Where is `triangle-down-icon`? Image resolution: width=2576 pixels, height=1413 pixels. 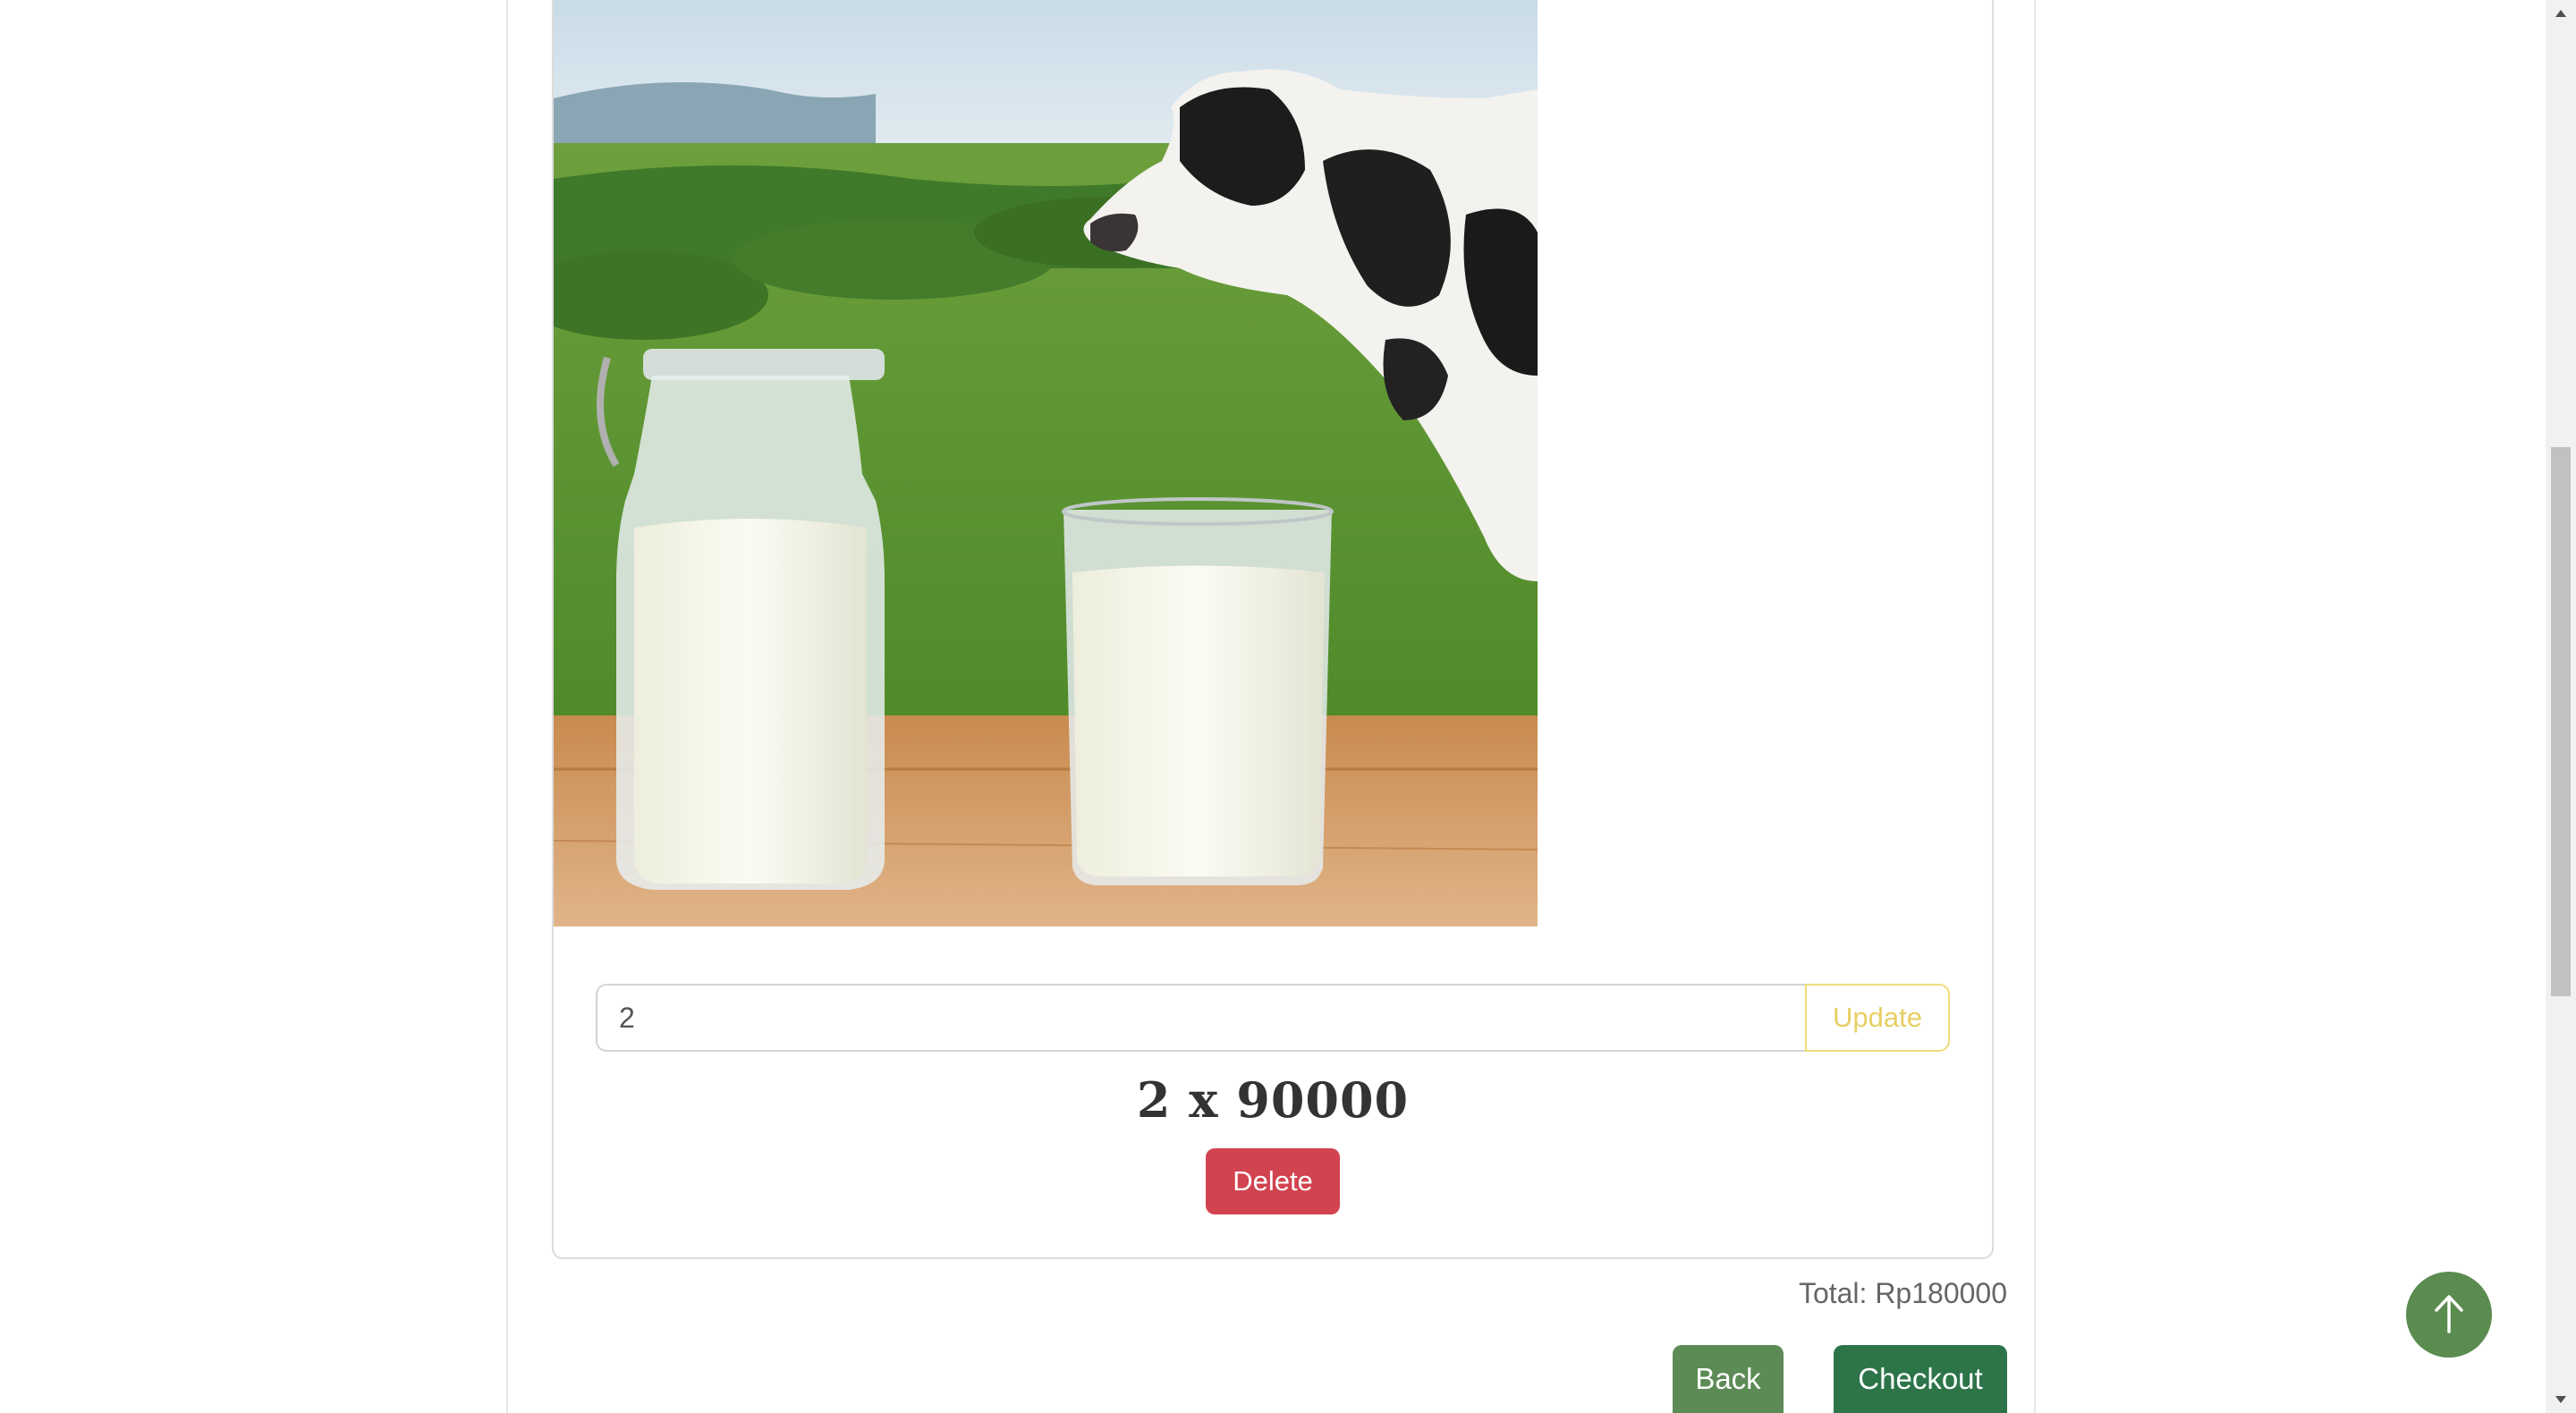
triangle-down-icon is located at coordinates (2561, 1399).